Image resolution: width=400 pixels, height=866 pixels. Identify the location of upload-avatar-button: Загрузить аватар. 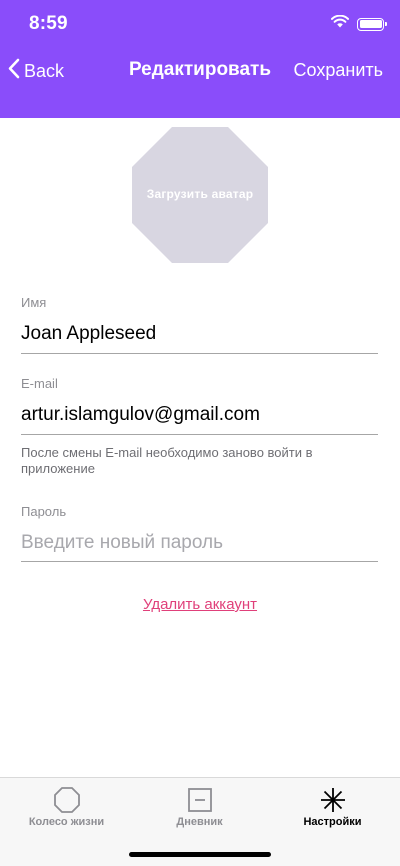
(200, 195).